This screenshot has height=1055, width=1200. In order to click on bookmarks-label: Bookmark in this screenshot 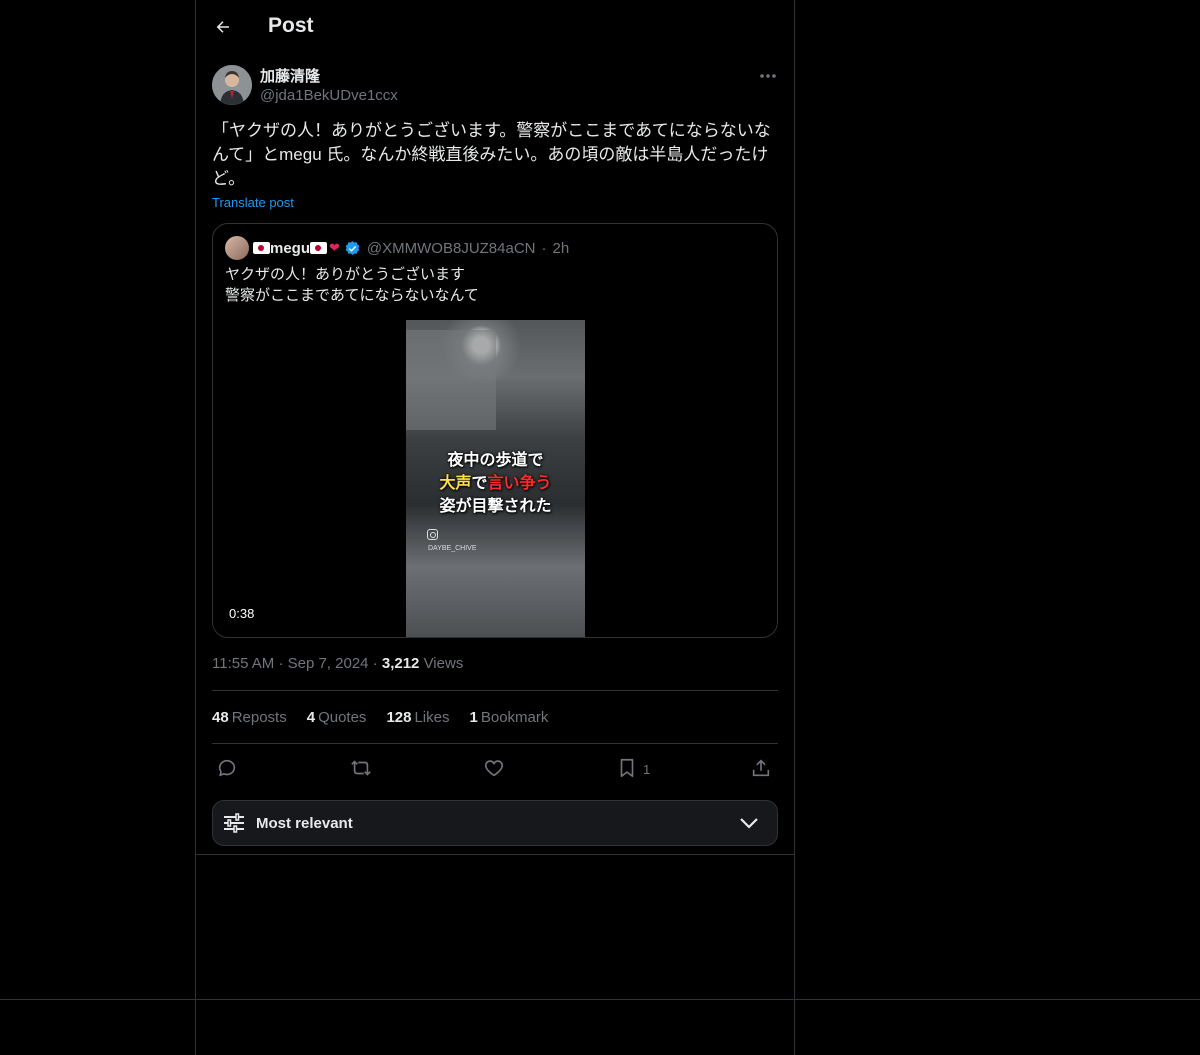, I will do `click(514, 717)`.